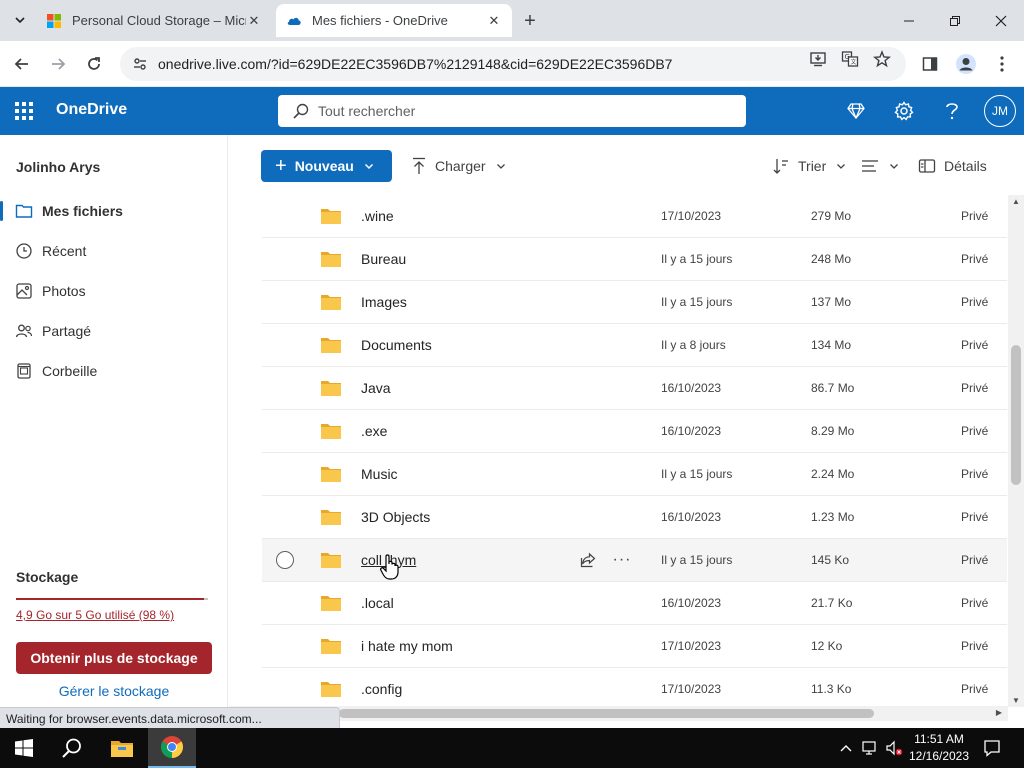  Describe the element at coordinates (383, 259) in the screenshot. I see `file-name: Bureau` at that location.